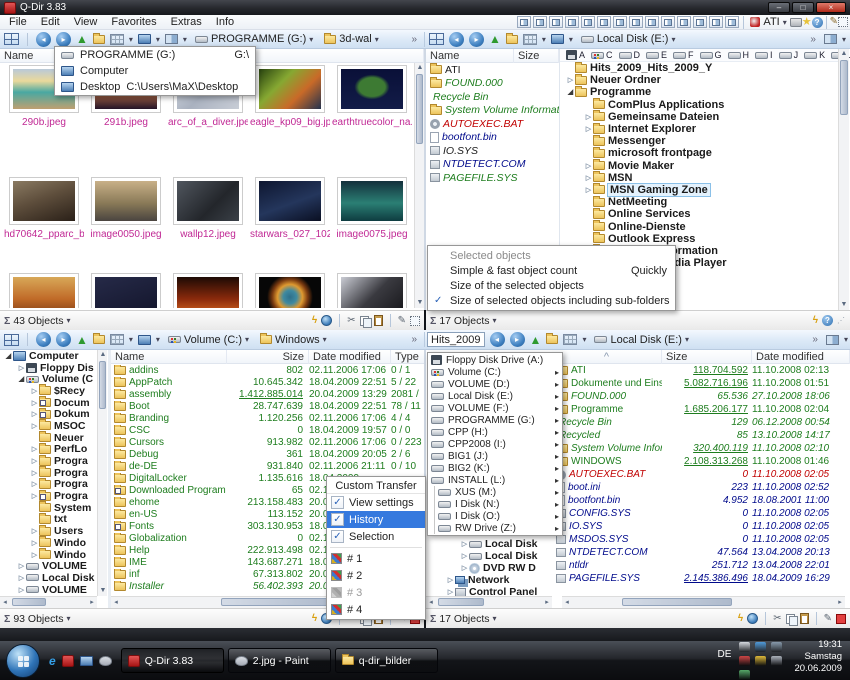 The width and height of the screenshot is (850, 680). I want to click on tray-network-icon, so click(777, 646).